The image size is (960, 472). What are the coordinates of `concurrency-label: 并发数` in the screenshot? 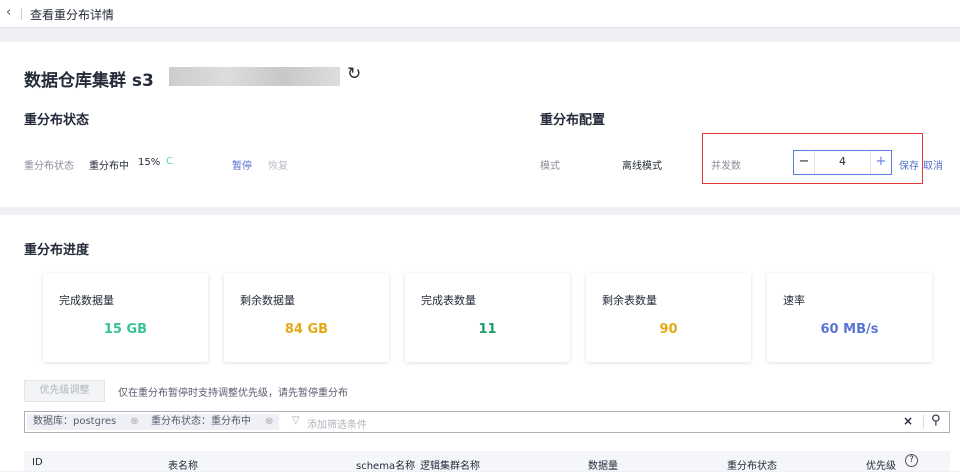 It's located at (726, 166).